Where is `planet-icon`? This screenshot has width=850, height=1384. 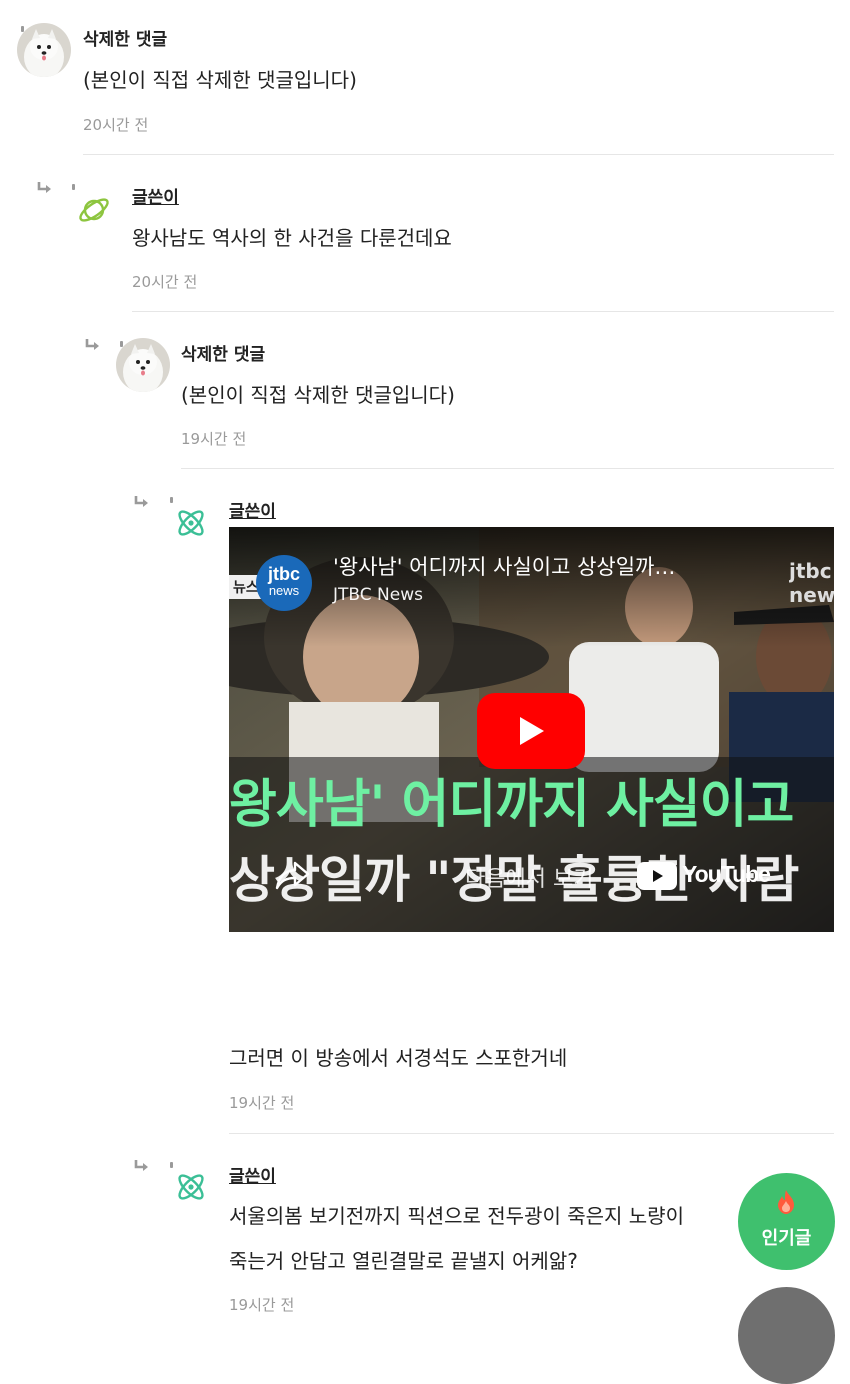
planet-icon is located at coordinates (94, 210).